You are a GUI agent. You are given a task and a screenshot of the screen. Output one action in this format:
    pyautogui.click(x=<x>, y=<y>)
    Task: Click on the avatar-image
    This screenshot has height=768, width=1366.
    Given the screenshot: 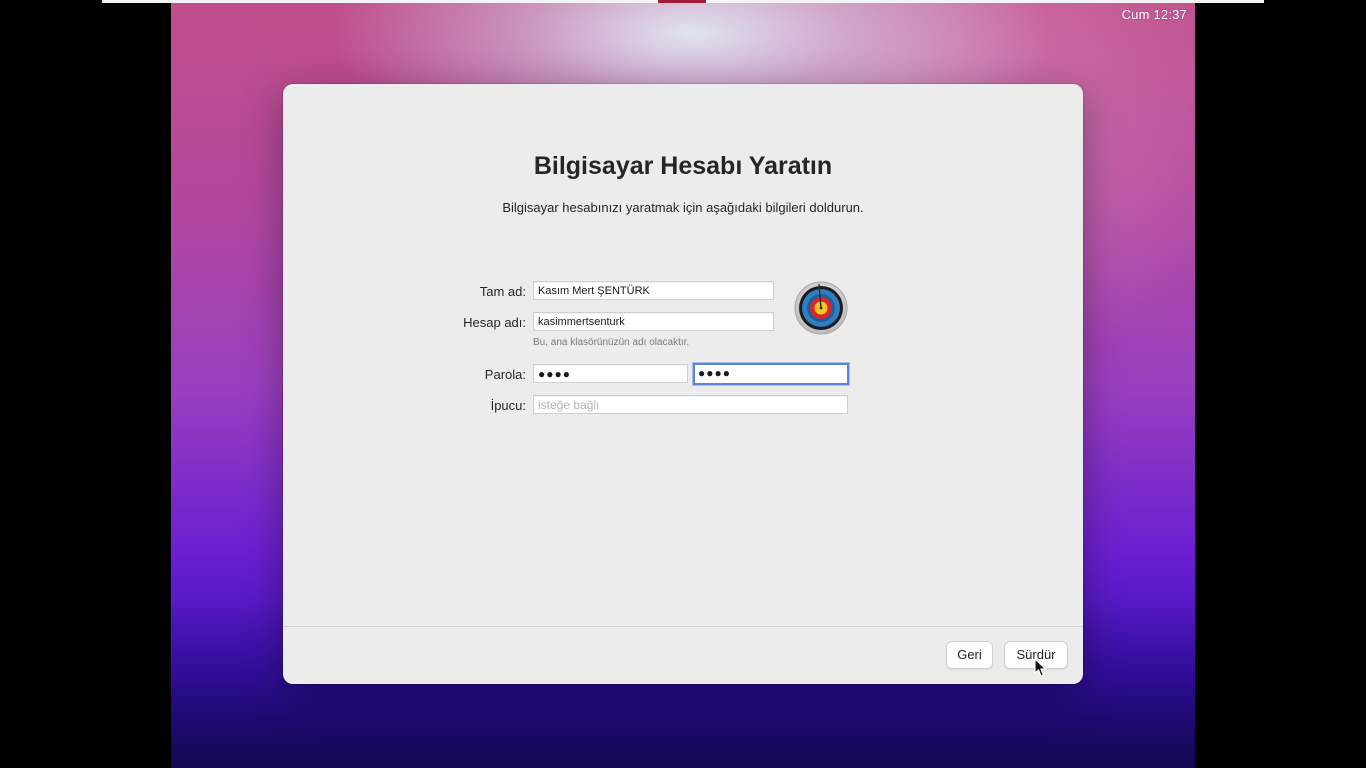 What is the action you would take?
    pyautogui.click(x=821, y=308)
    